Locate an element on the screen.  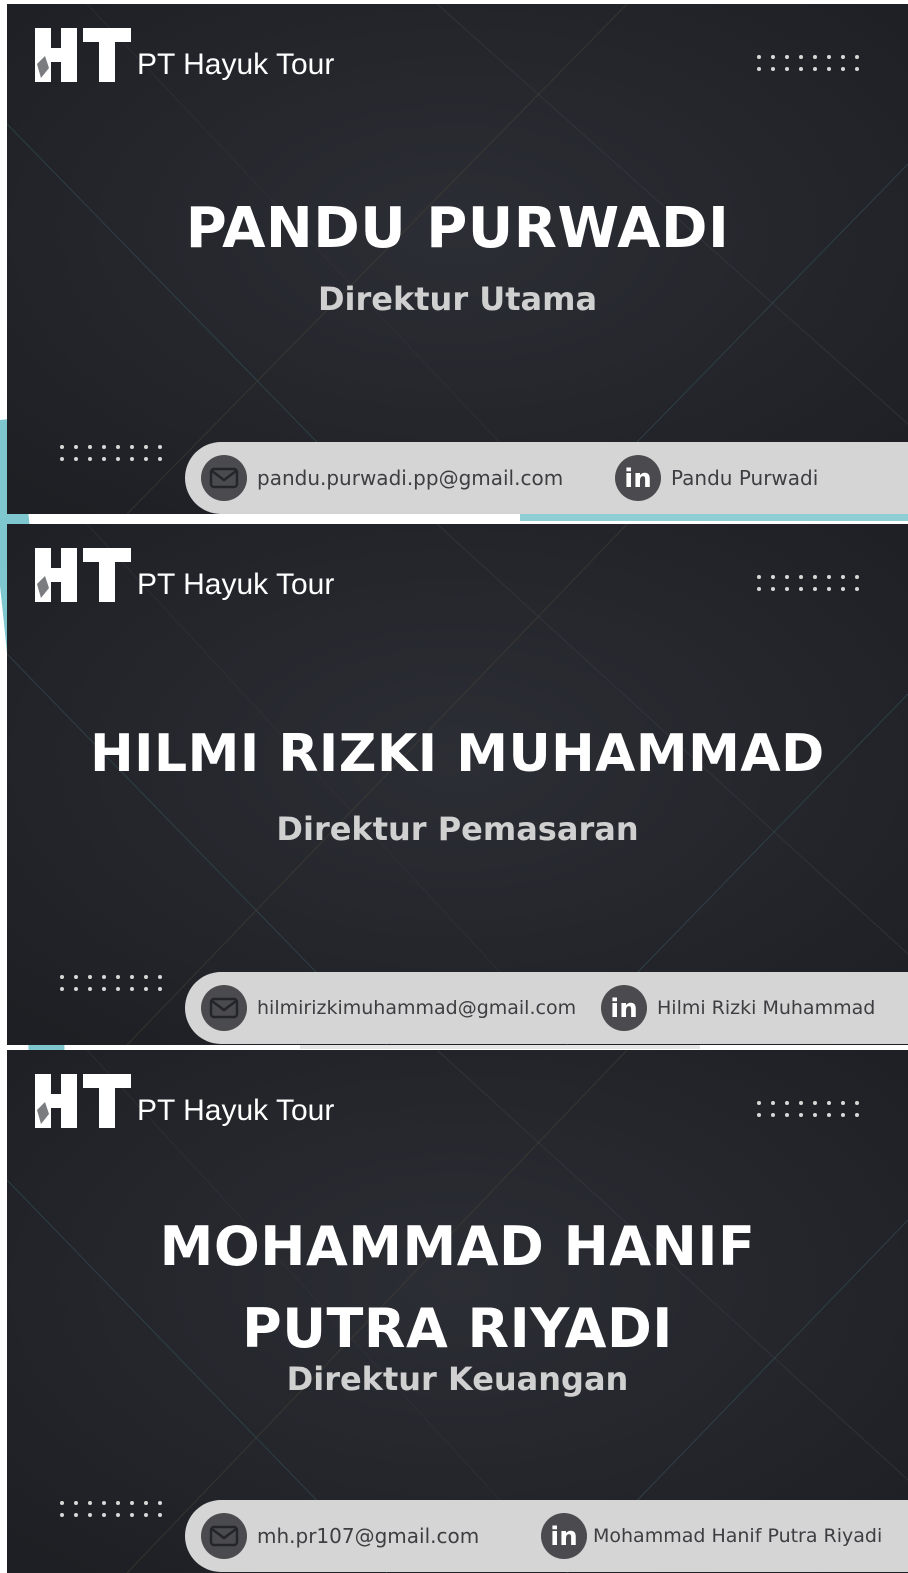
person-name: MOHAMMAD HANIF PUTRA RIYADI is located at coordinates (457, 1288).